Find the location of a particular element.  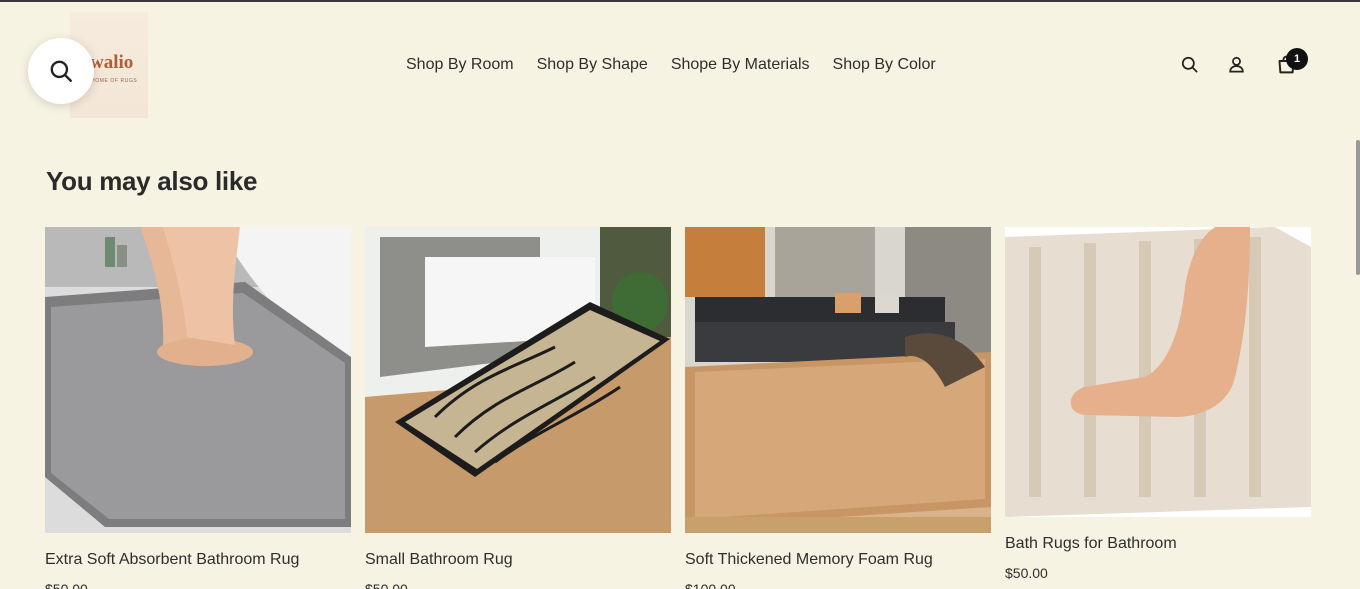

product-price: $100.00 is located at coordinates (710, 585).